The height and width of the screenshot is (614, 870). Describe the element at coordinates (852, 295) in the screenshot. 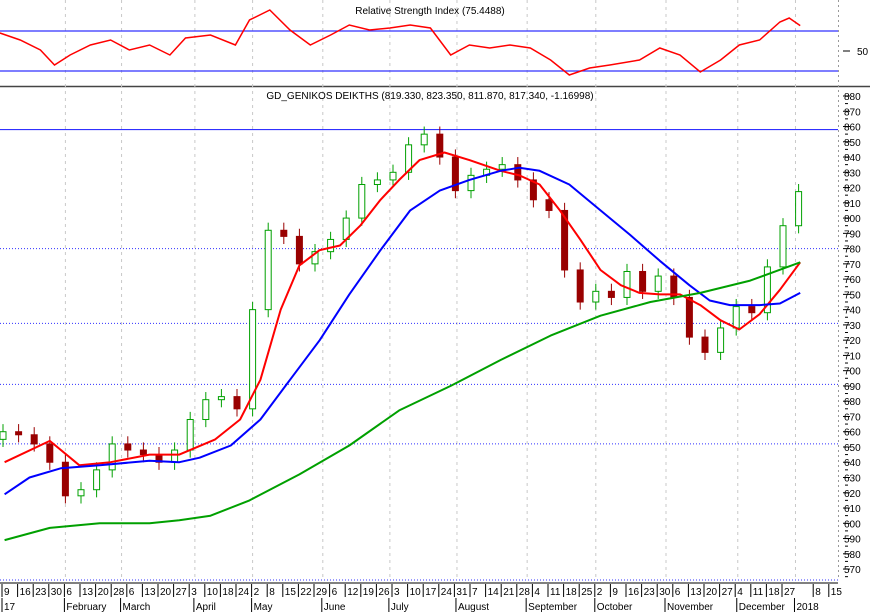

I see `y-tick-label: 750` at that location.